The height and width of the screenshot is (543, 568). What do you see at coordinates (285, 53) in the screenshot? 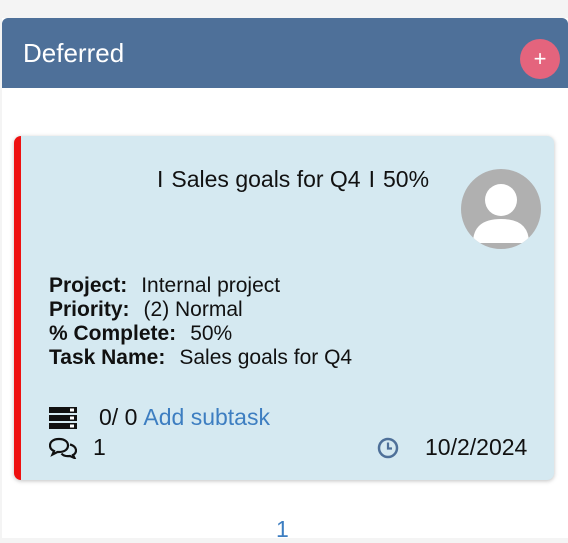
I see `column-header: Deferred +` at bounding box center [285, 53].